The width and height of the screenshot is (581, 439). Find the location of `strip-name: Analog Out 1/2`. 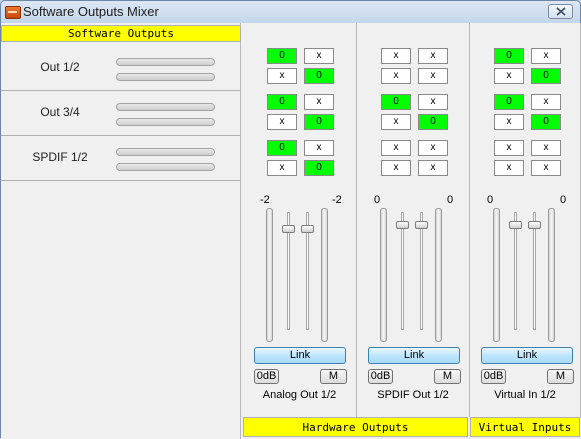

strip-name: Analog Out 1/2 is located at coordinates (299, 395).